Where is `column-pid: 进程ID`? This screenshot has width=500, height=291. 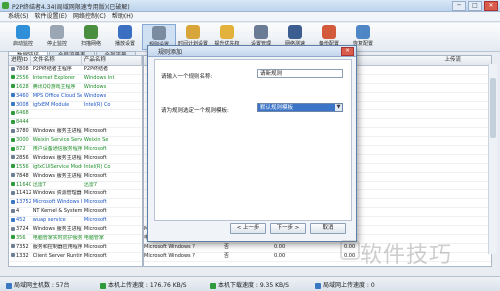 column-pid: 进程ID is located at coordinates (20, 60).